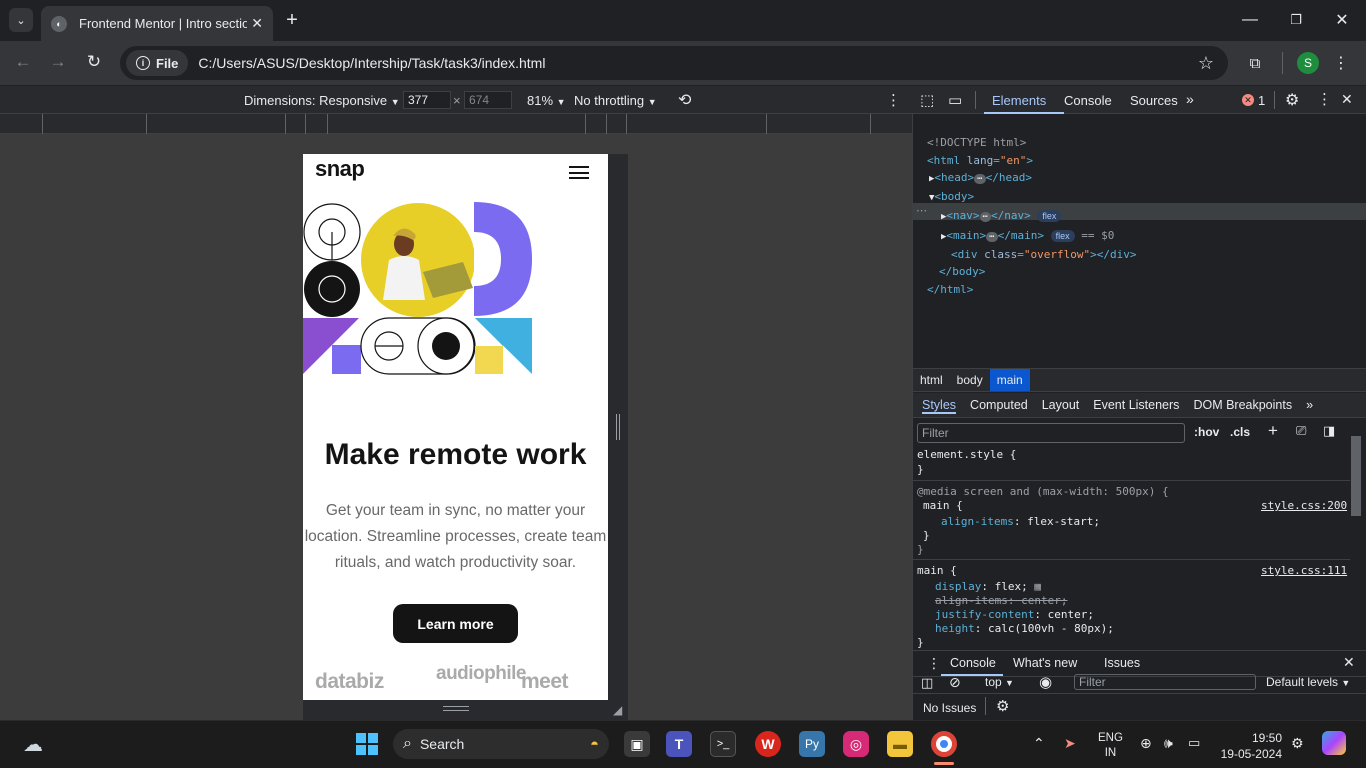 This screenshot has height=768, width=1366. What do you see at coordinates (1308, 63) in the screenshot?
I see `profile-button: S` at bounding box center [1308, 63].